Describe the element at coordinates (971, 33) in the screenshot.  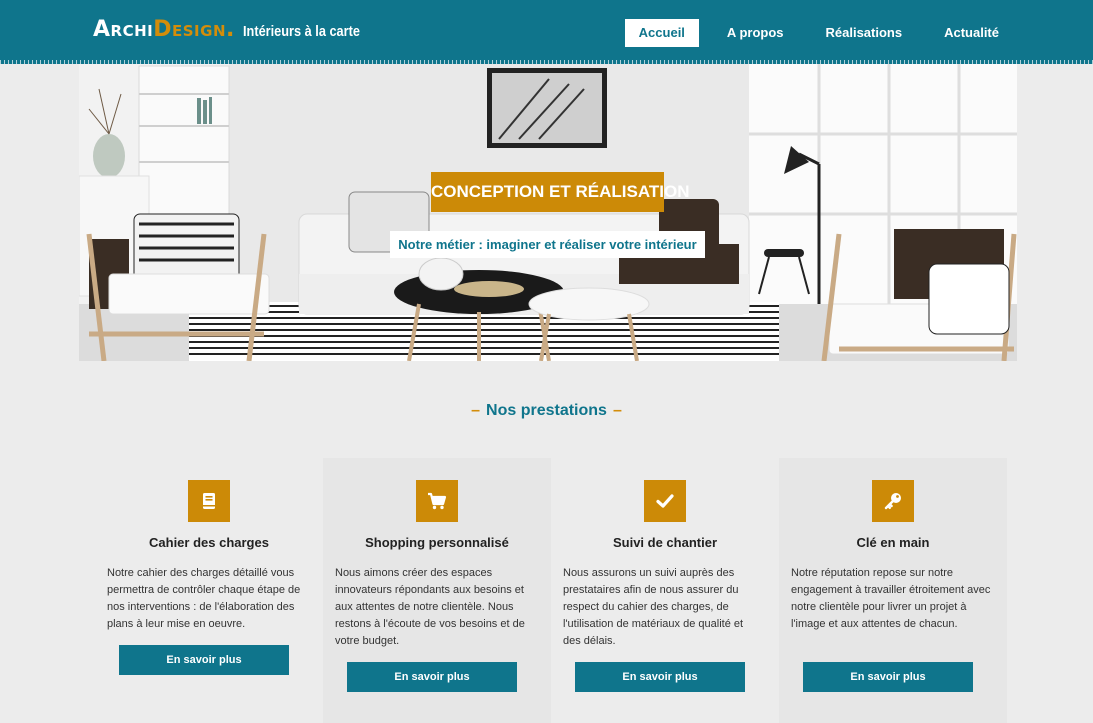
I see `nav-item-actualite: Actualité` at that location.